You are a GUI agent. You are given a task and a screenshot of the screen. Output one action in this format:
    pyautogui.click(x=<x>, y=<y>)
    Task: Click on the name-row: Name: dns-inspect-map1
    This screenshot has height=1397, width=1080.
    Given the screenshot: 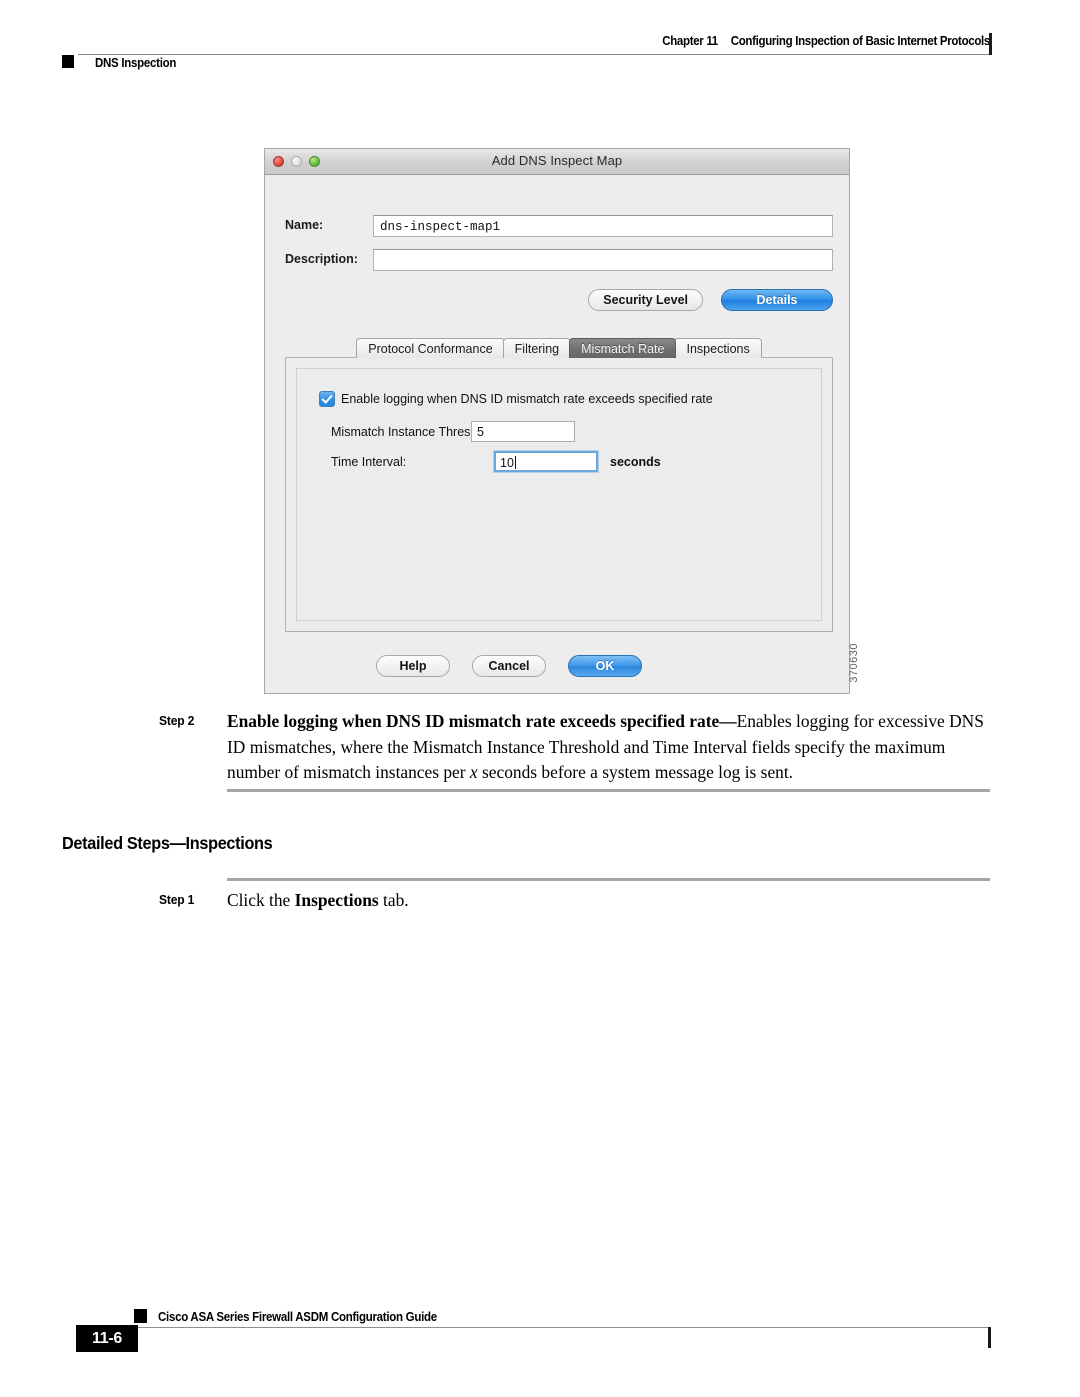 What is the action you would take?
    pyautogui.click(x=559, y=226)
    